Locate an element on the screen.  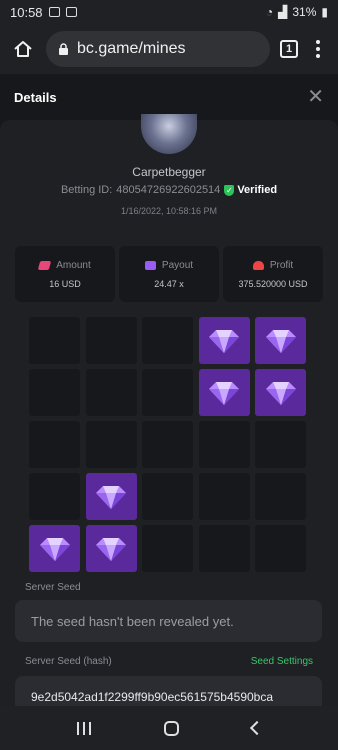
betting-id-row: Betting ID: 48054726922602514 ✓ Verified is located at coordinates (169, 190).